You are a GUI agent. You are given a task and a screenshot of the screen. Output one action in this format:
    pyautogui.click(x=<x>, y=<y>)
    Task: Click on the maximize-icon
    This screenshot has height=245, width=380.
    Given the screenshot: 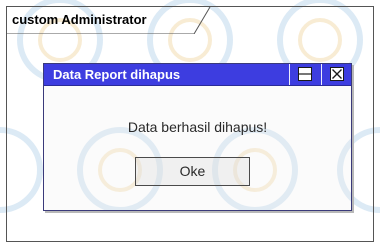 What is the action you would take?
    pyautogui.click(x=305, y=74)
    